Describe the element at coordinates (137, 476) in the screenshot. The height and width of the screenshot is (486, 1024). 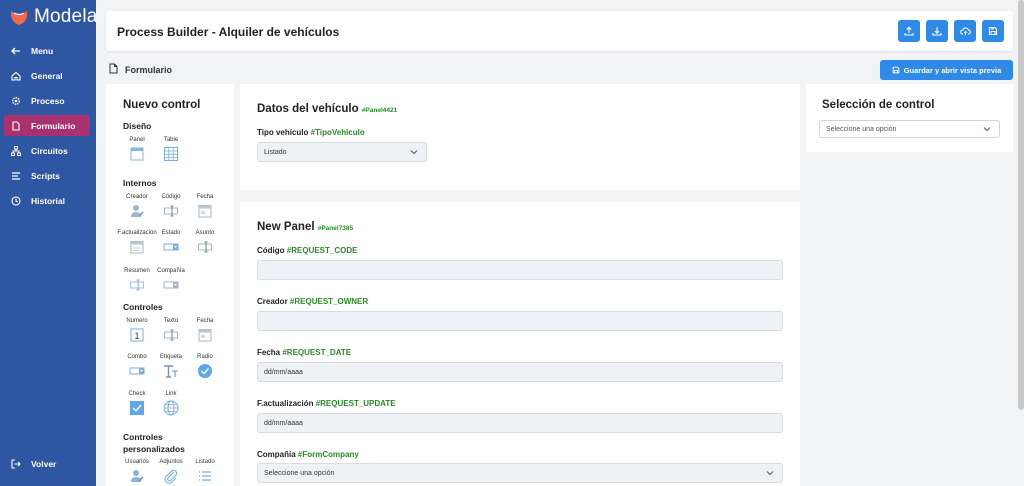
I see `users-icon` at that location.